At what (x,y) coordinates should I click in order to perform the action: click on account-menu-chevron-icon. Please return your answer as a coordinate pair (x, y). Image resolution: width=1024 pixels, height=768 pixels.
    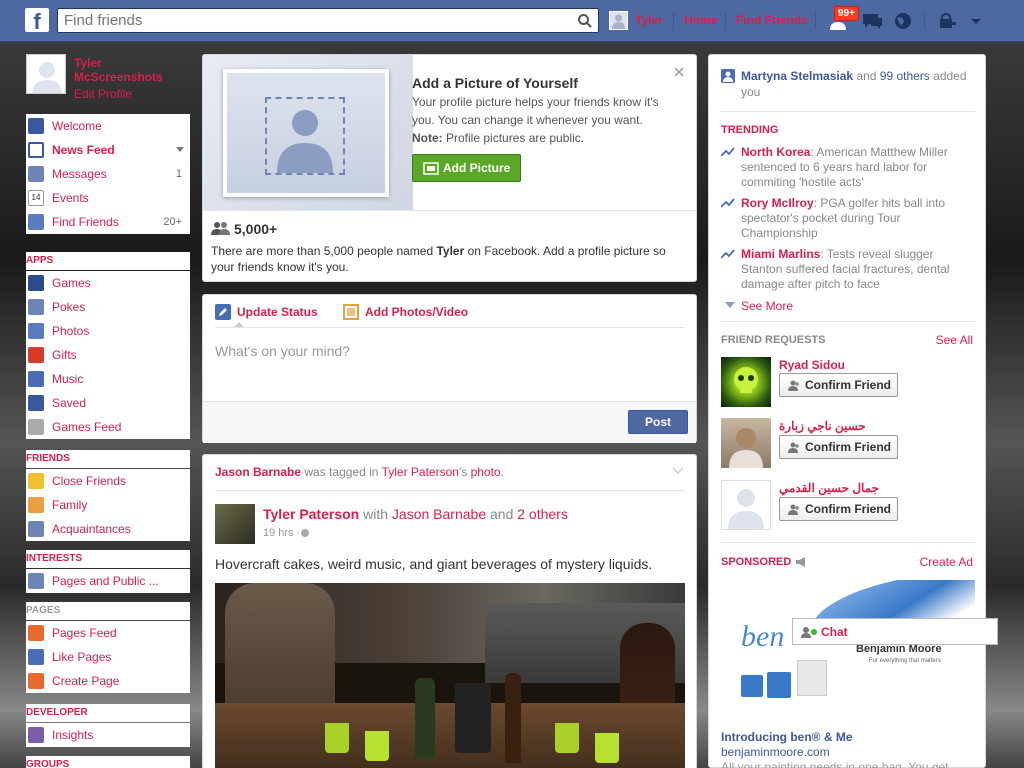
    Looking at the image, I should click on (976, 21).